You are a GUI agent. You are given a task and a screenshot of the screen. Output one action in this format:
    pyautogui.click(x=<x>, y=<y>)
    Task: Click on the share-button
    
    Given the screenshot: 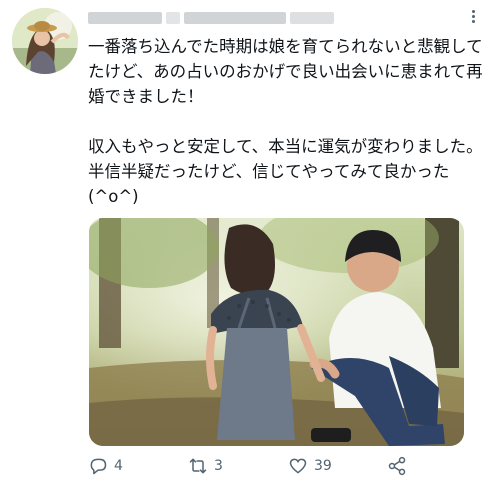 What is the action you would take?
    pyautogui.click(x=397, y=466)
    